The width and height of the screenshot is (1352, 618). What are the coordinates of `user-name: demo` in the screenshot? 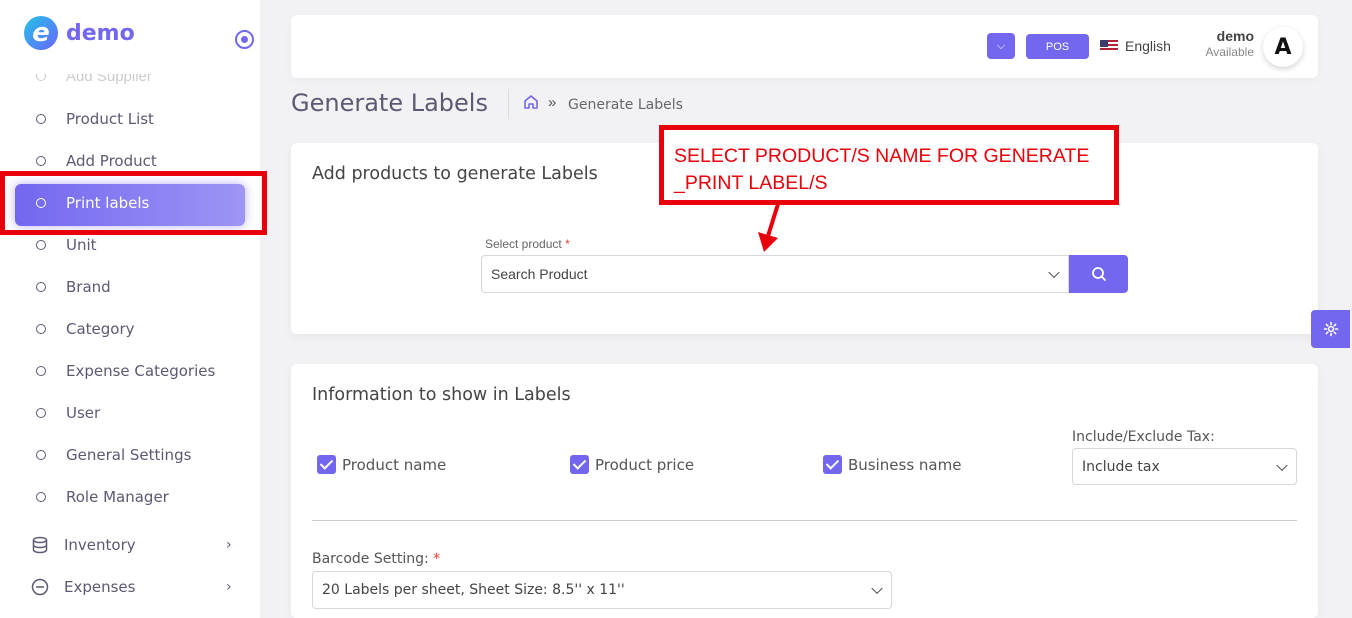 It's located at (1235, 36).